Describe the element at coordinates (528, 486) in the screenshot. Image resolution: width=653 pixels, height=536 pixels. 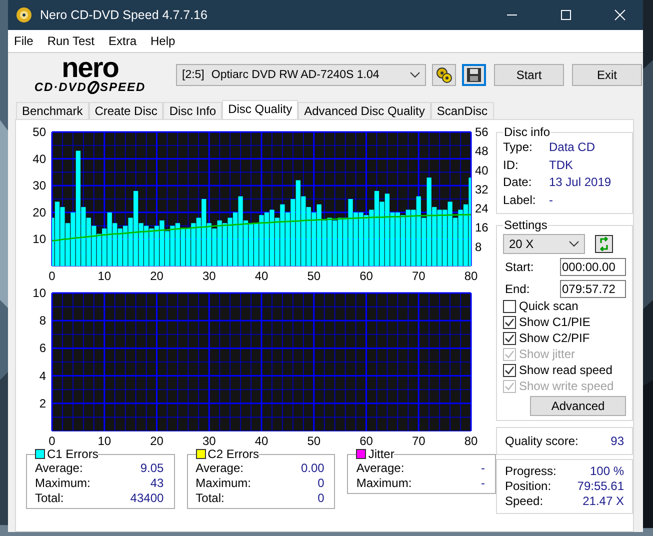
I see `progress-label: Position:` at that location.